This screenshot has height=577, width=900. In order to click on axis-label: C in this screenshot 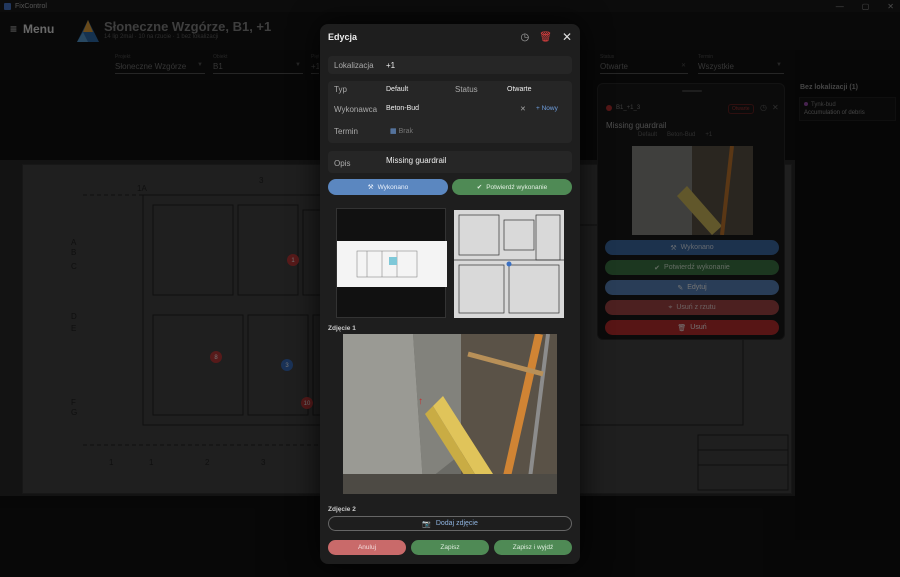, I will do `click(74, 266)`.